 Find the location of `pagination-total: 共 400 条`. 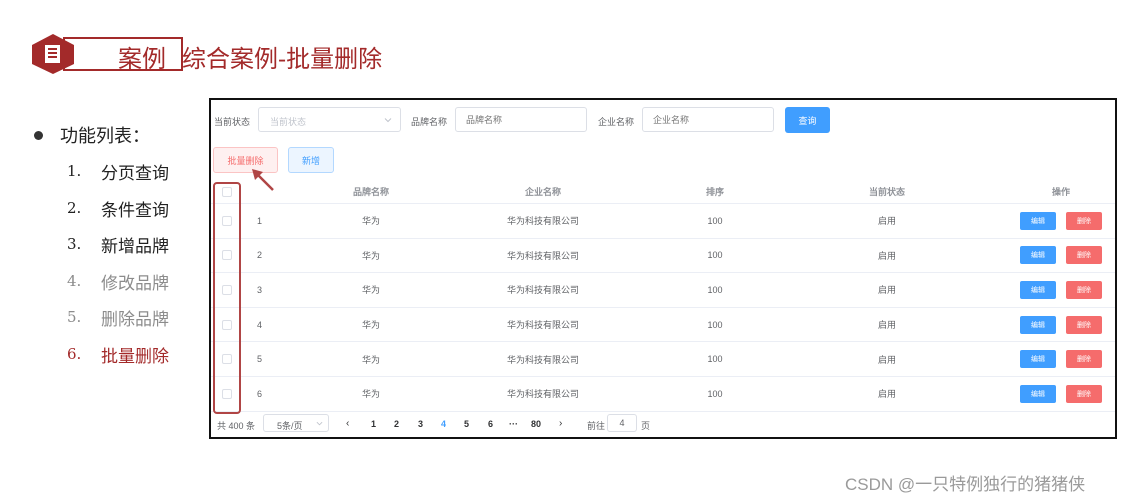

pagination-total: 共 400 条 is located at coordinates (236, 426).